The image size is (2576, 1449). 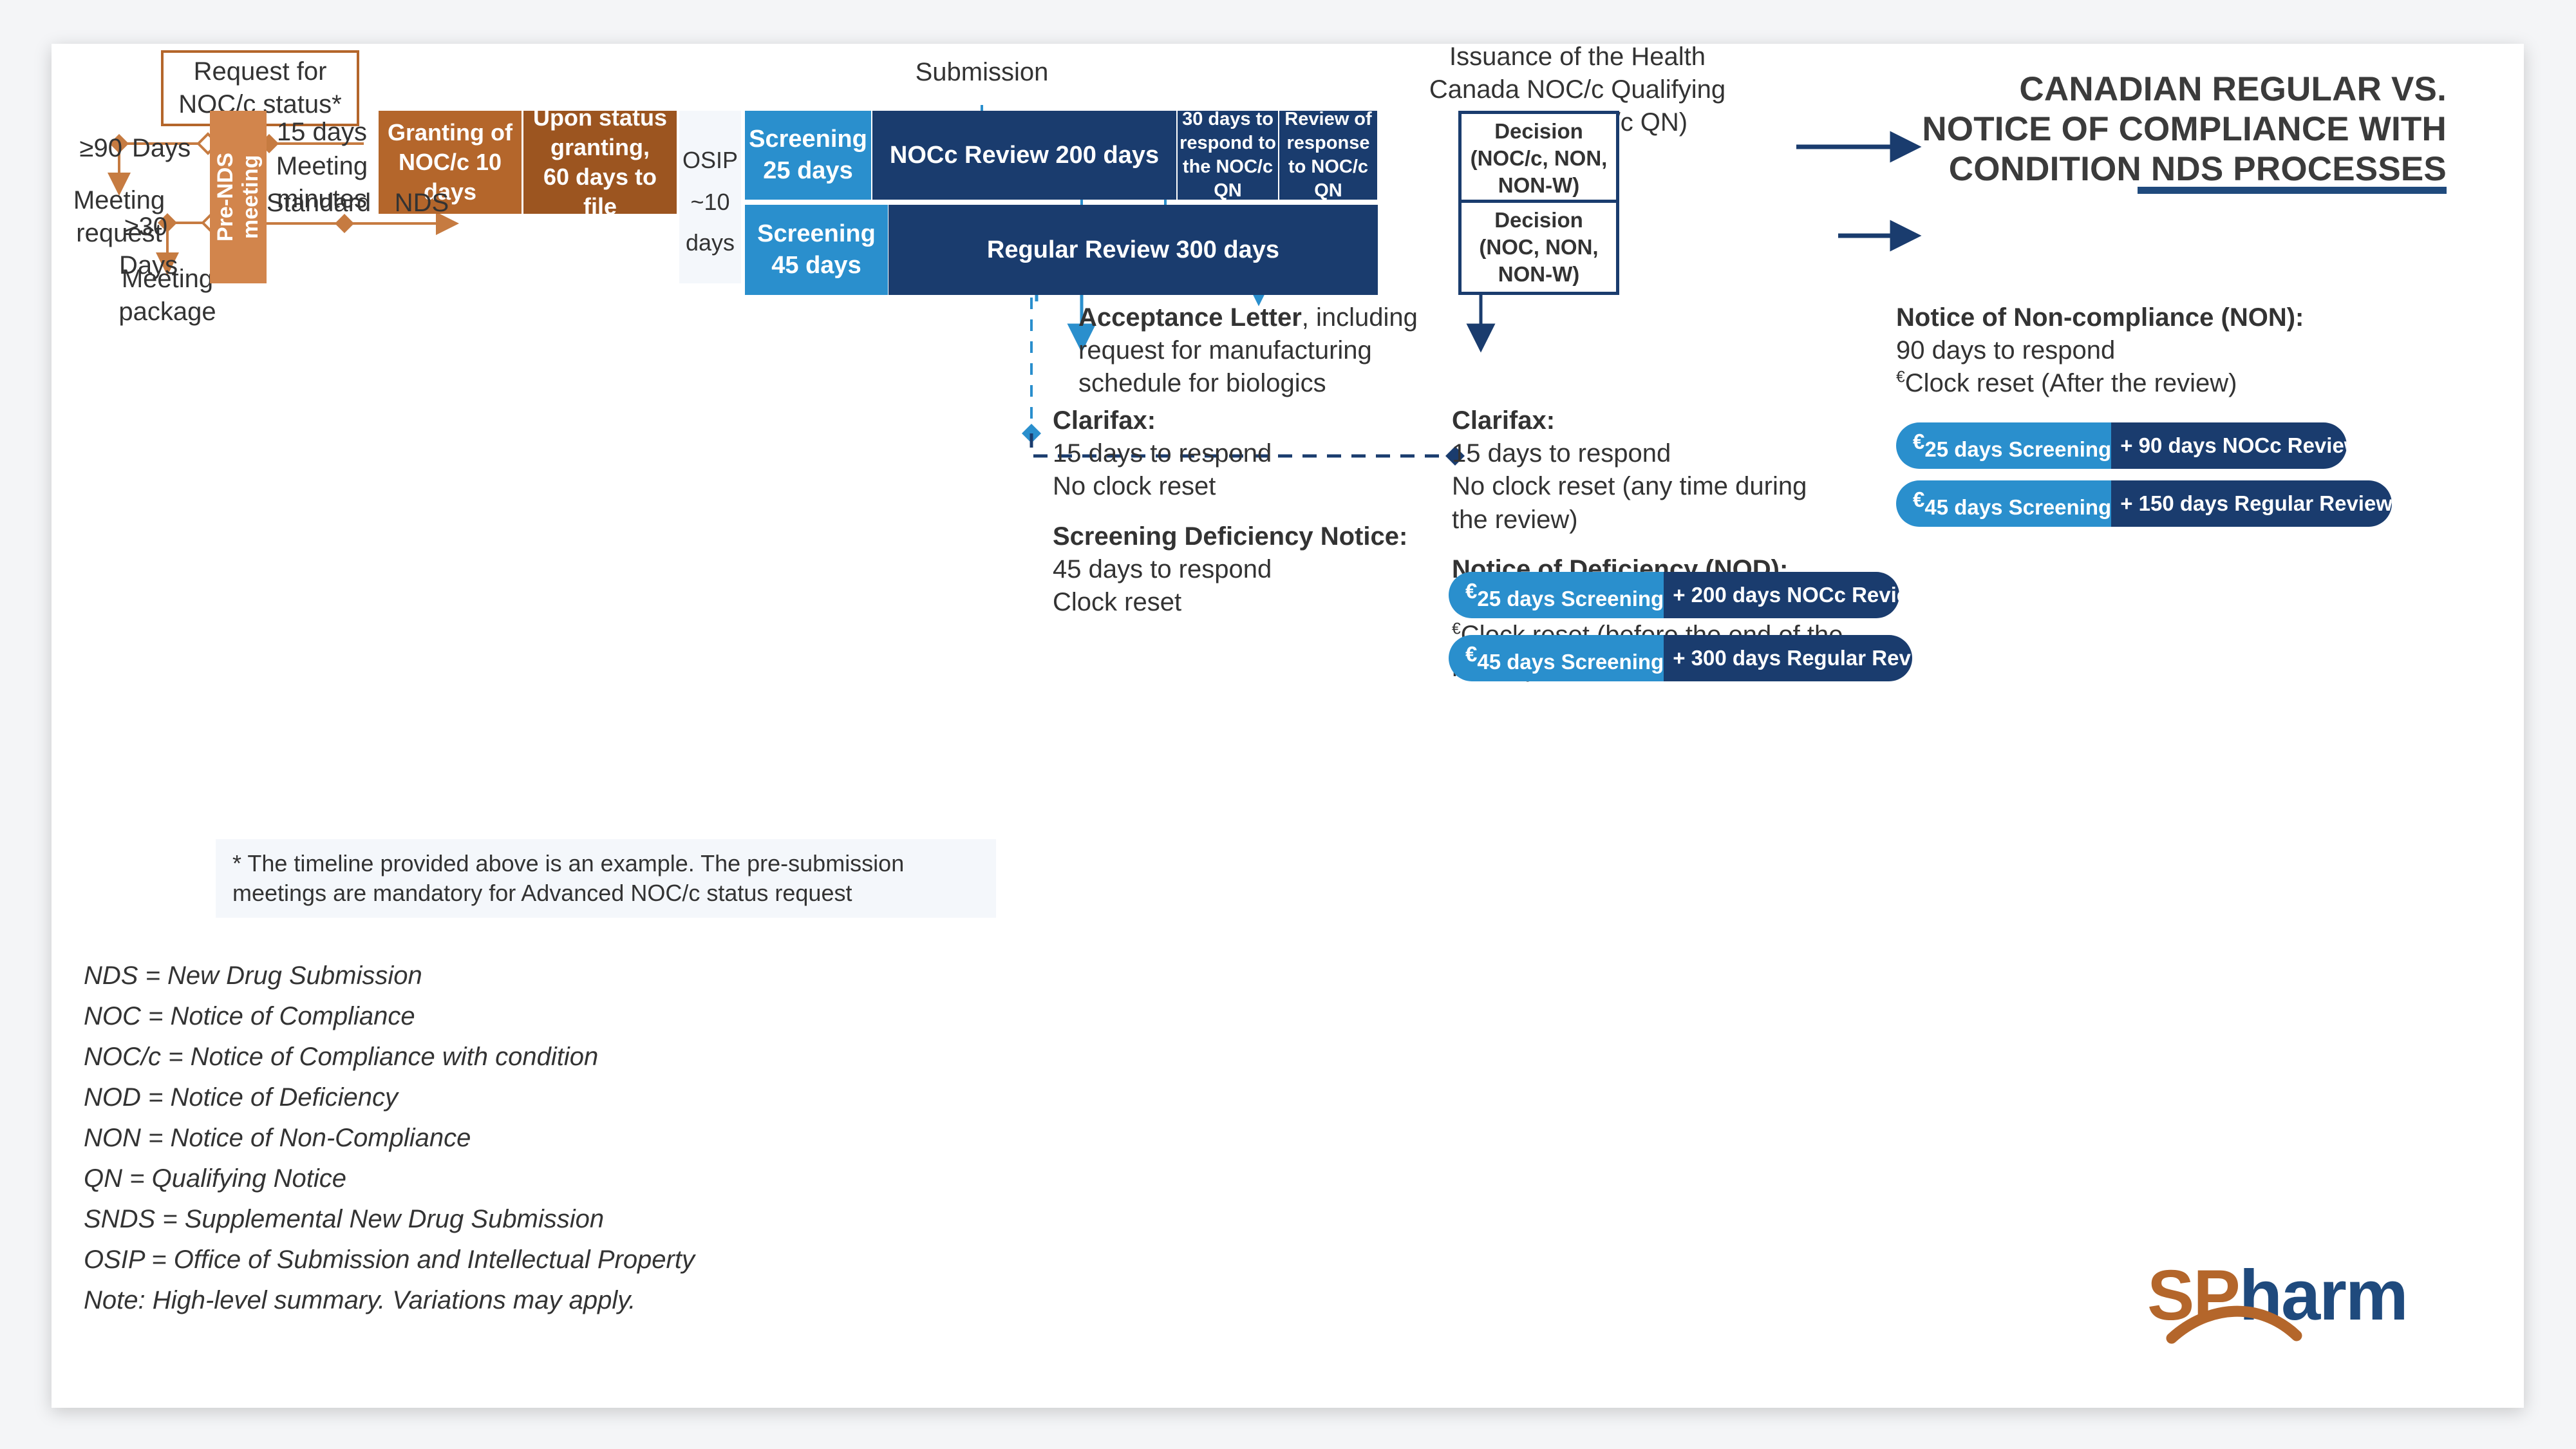 What do you see at coordinates (2234, 1324) in the screenshot?
I see `logo-swoosh-icon` at bounding box center [2234, 1324].